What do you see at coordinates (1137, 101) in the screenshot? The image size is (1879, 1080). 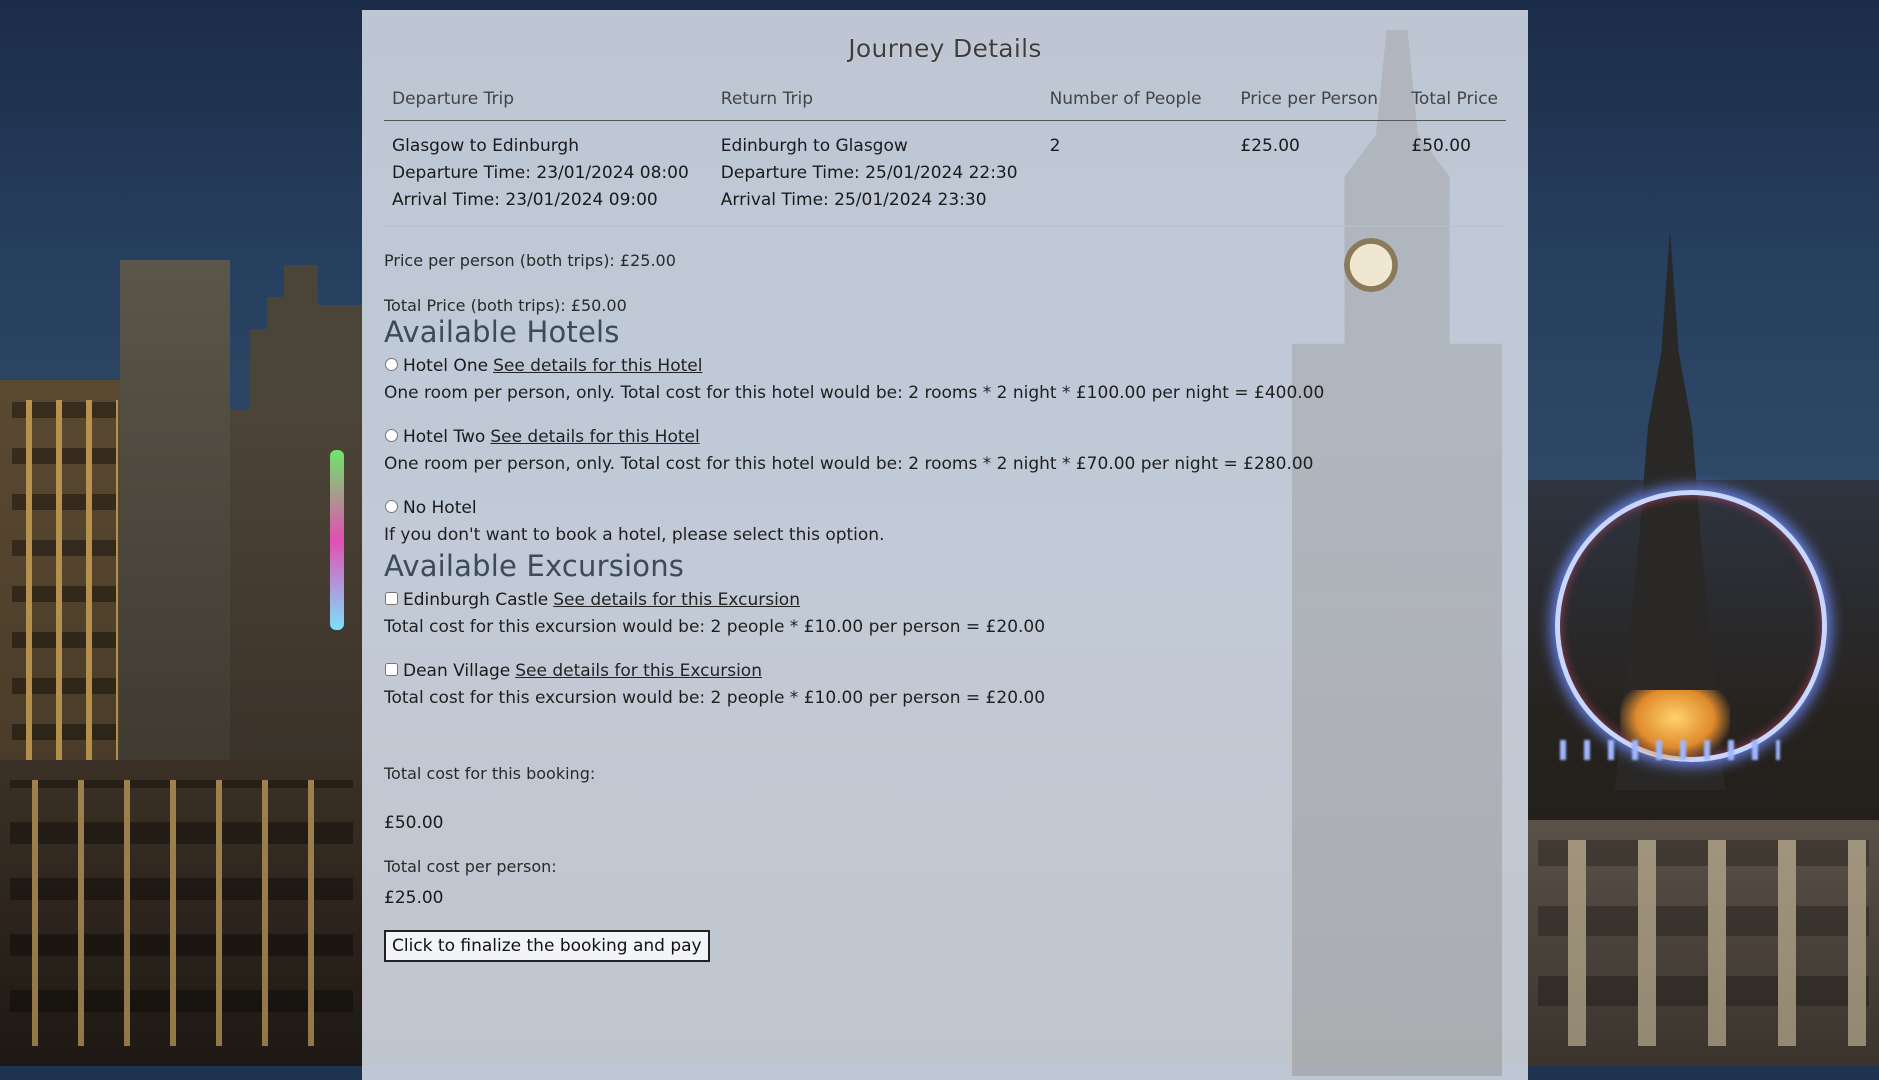 I see `header-number-of-people: Number of People` at bounding box center [1137, 101].